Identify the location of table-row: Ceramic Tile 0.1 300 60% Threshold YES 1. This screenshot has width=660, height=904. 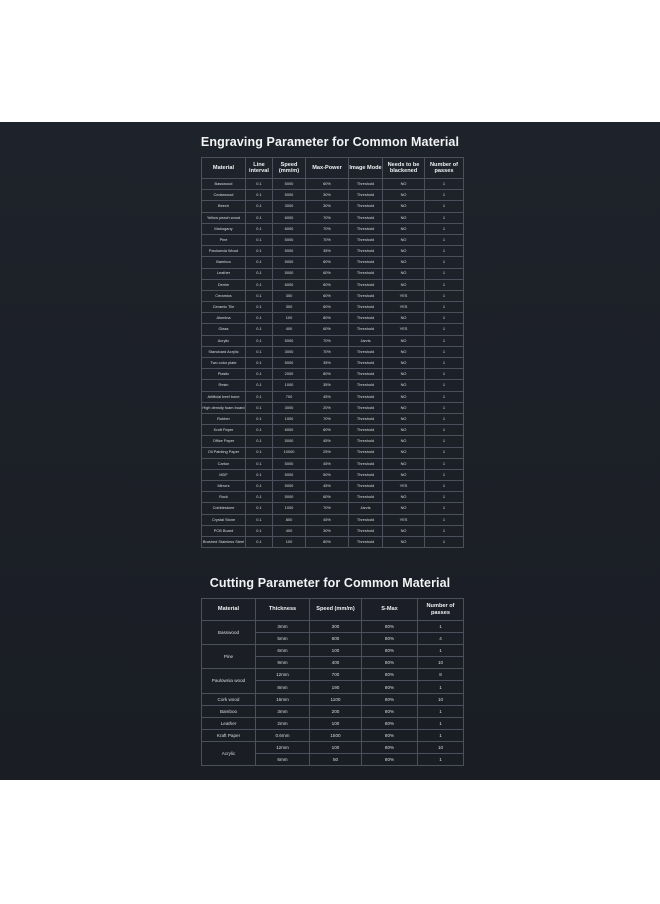
(332, 307).